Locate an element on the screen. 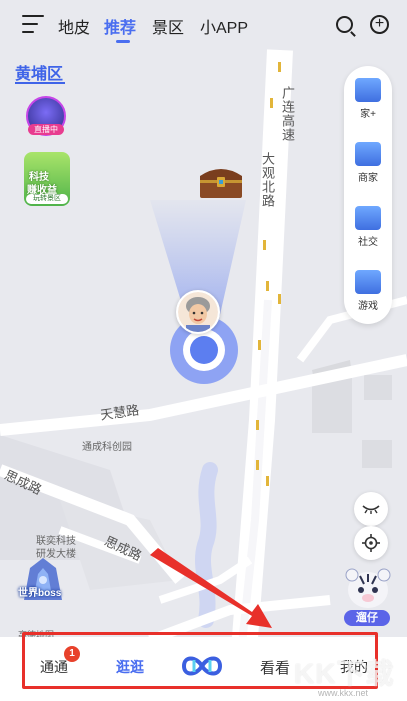  watermark-url: www.kkx.net is located at coordinates (343, 693).